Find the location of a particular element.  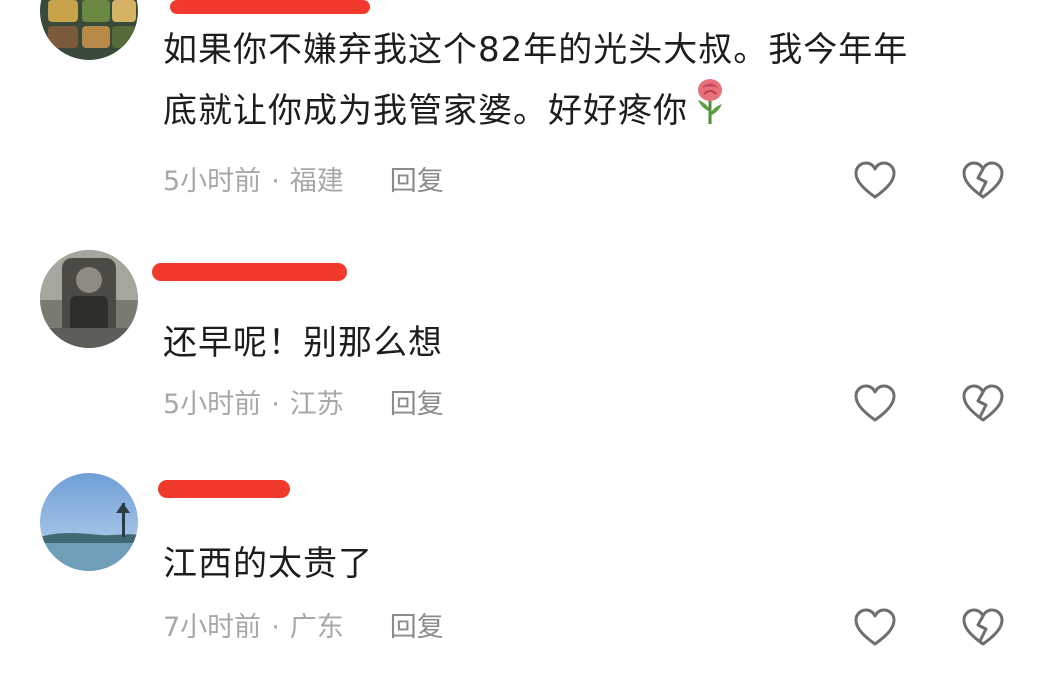

comment-location: 江苏 is located at coordinates (316, 404).